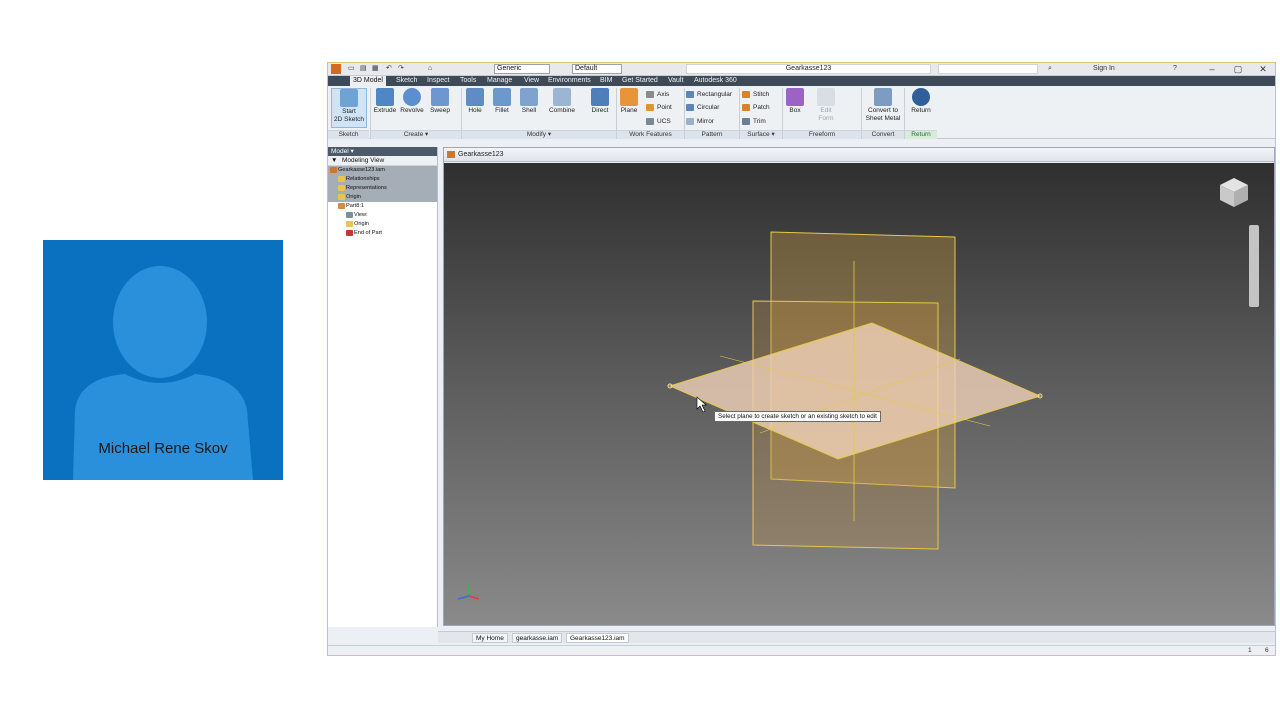 This screenshot has width=1280, height=720. I want to click on direct-icon, so click(600, 97).